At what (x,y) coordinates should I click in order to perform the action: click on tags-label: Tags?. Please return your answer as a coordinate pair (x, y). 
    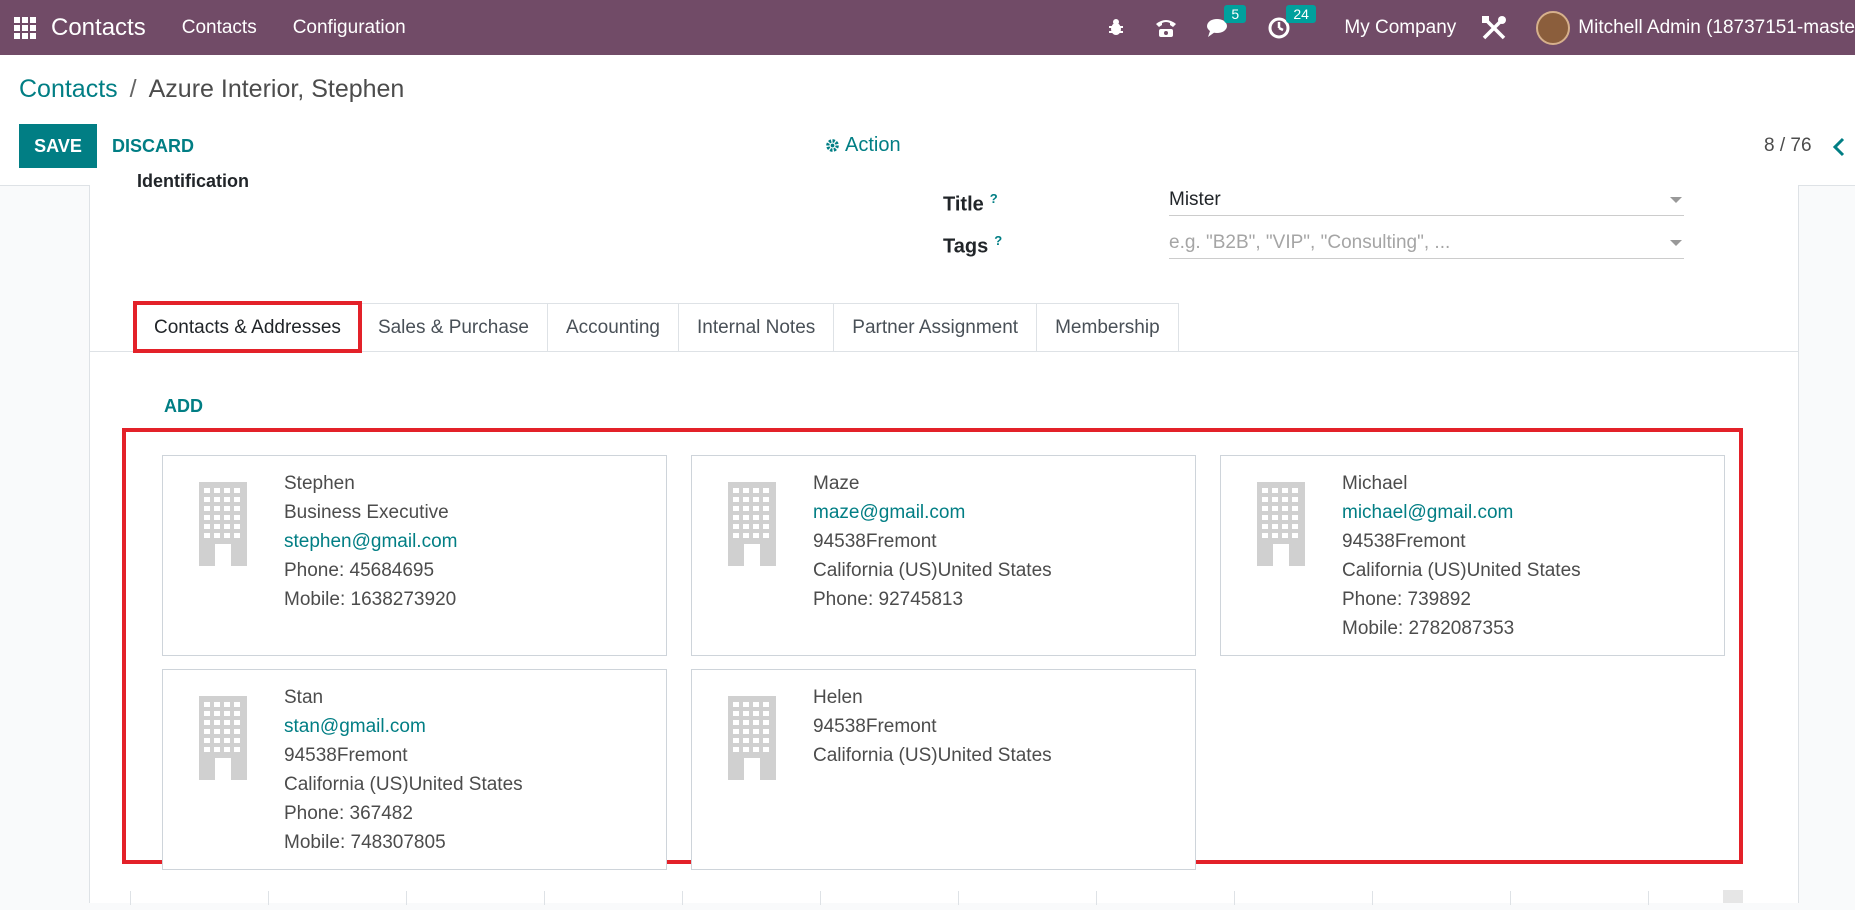
    Looking at the image, I should click on (972, 246).